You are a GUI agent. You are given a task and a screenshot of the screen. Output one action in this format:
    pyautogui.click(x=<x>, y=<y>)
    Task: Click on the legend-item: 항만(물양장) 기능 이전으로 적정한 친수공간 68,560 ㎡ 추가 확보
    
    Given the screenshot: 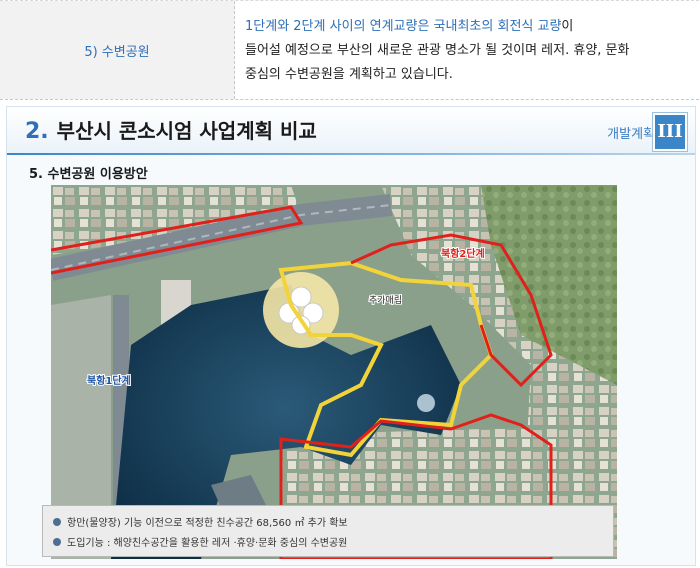 What is the action you would take?
    pyautogui.click(x=200, y=521)
    